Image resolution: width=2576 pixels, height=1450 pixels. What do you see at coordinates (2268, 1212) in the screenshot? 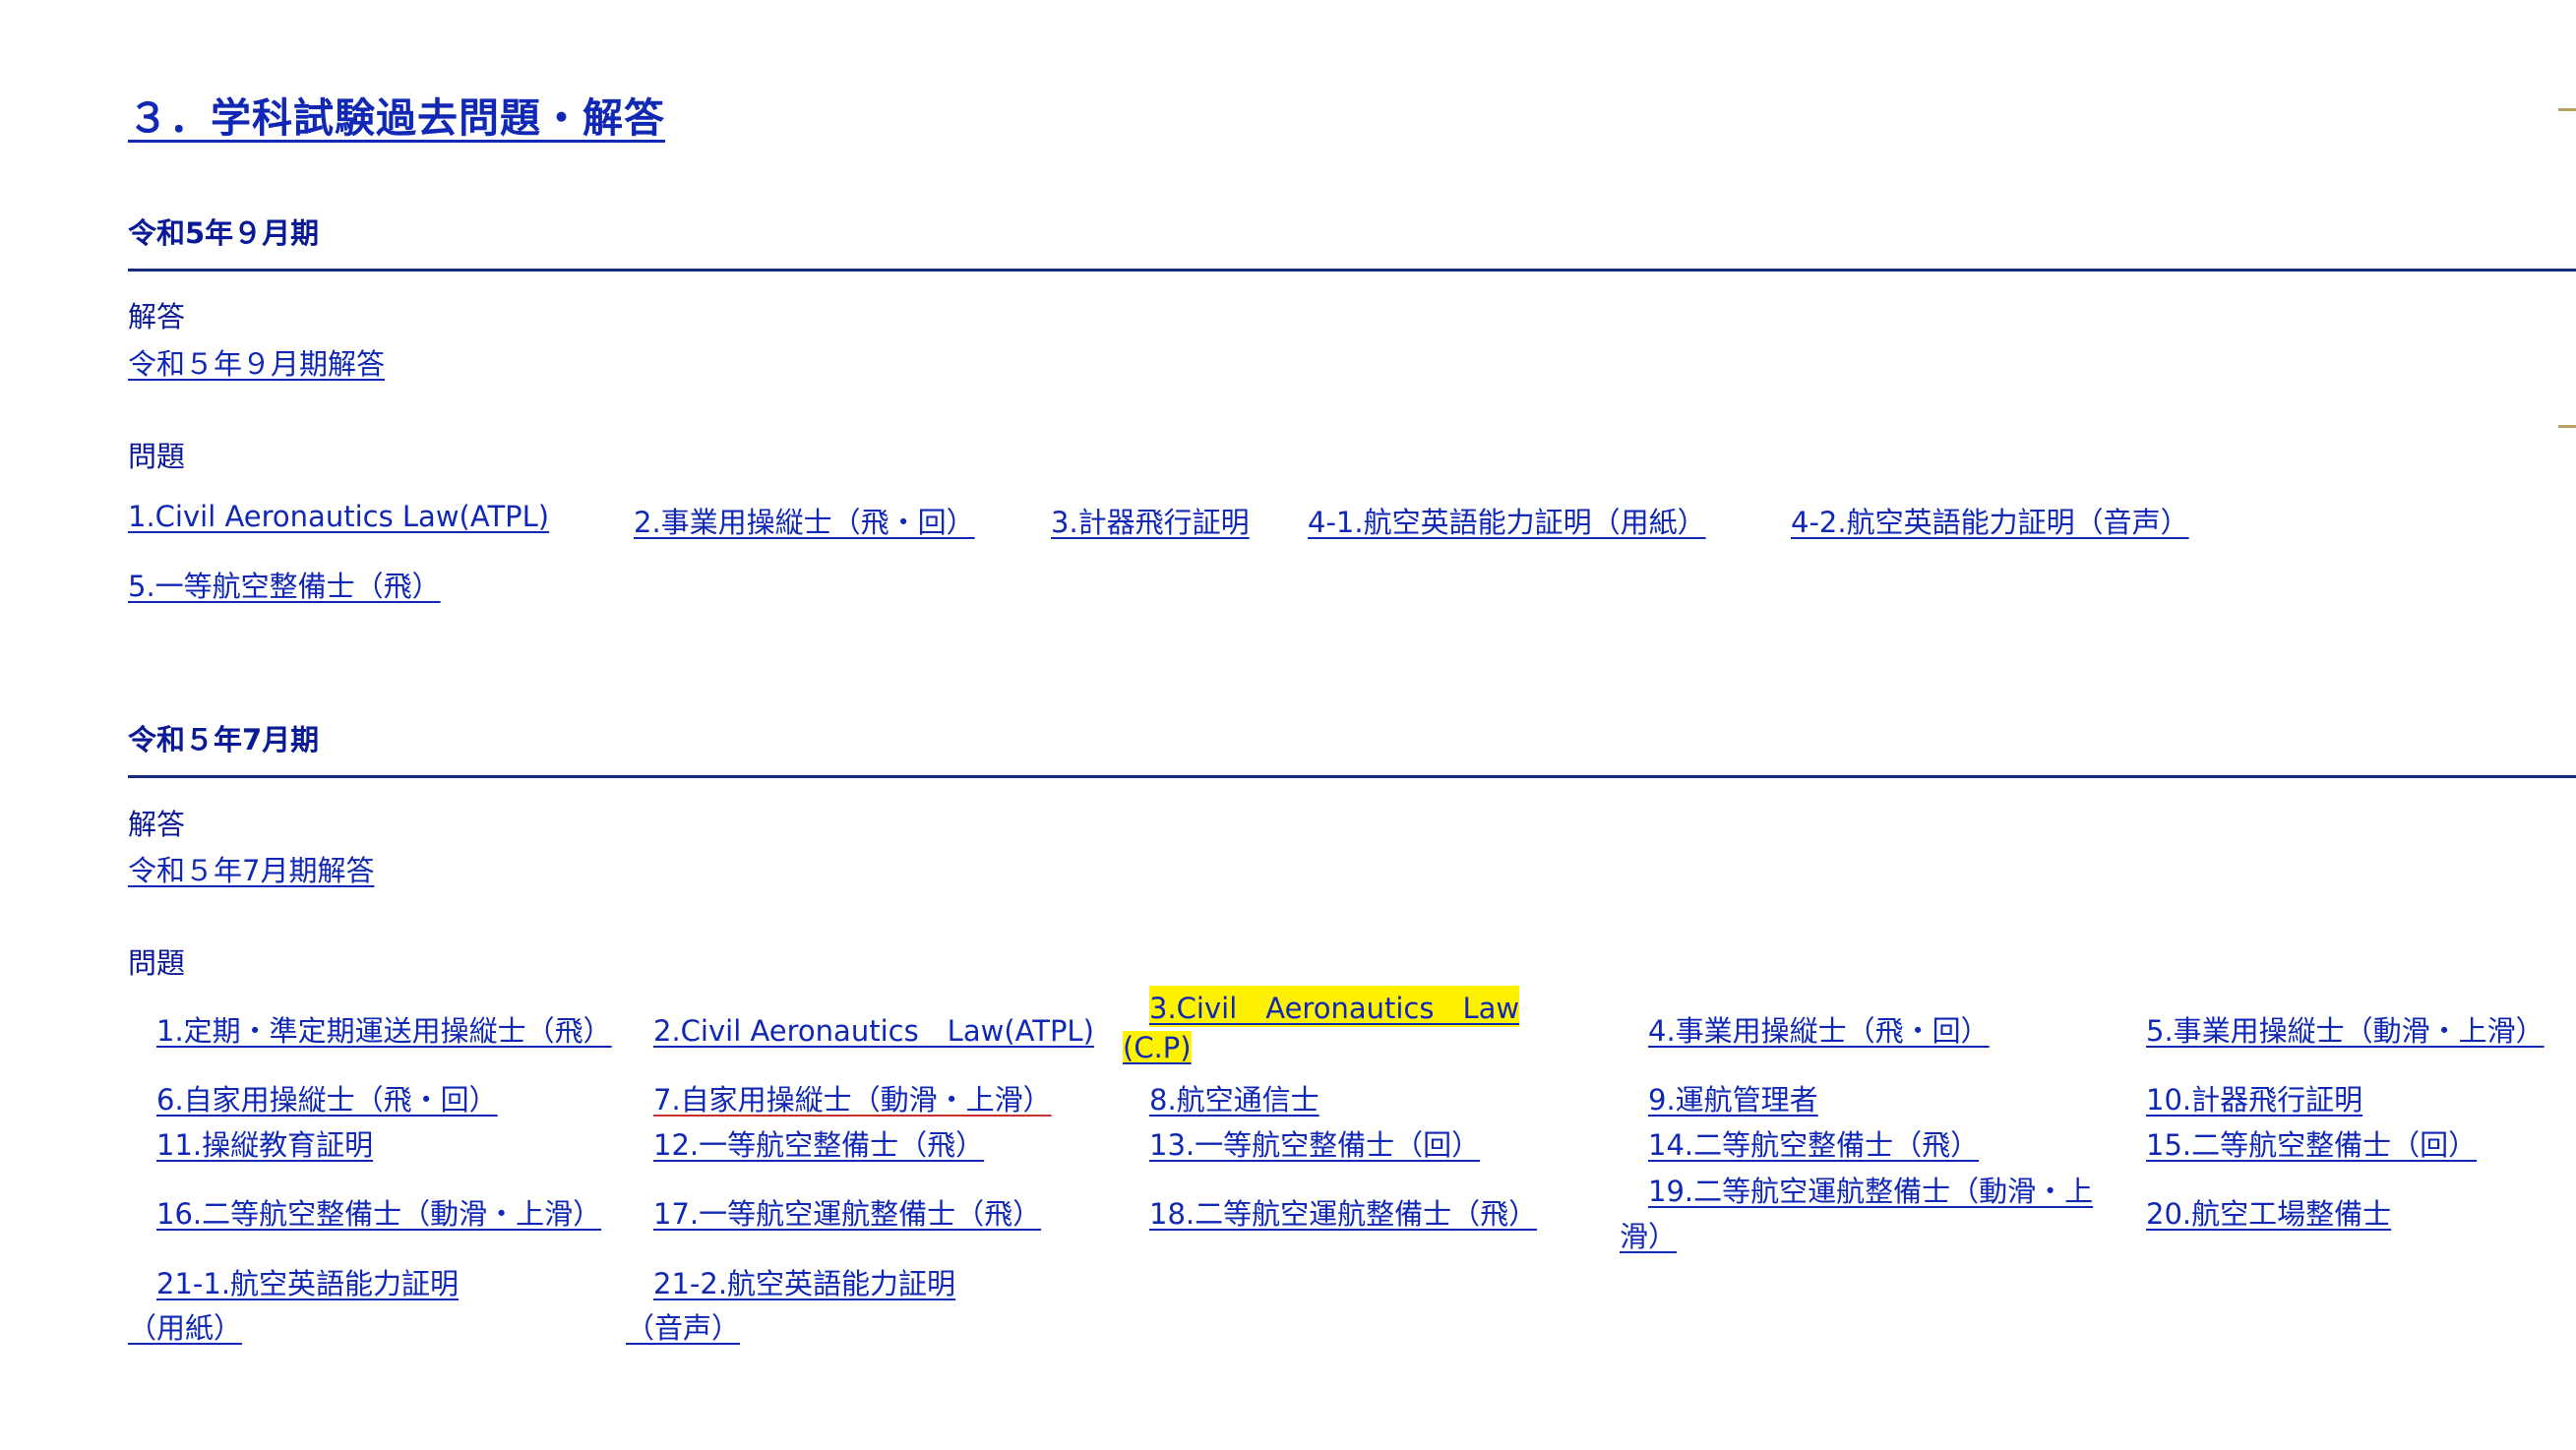
I see `question-link: 20.航空工場整備士` at bounding box center [2268, 1212].